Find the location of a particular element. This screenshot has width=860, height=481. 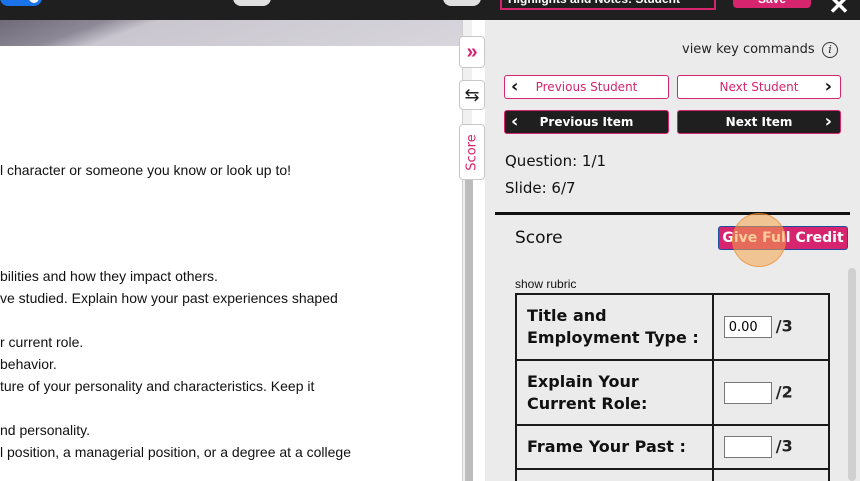

swap-layout-icon: ⇆ is located at coordinates (472, 95).